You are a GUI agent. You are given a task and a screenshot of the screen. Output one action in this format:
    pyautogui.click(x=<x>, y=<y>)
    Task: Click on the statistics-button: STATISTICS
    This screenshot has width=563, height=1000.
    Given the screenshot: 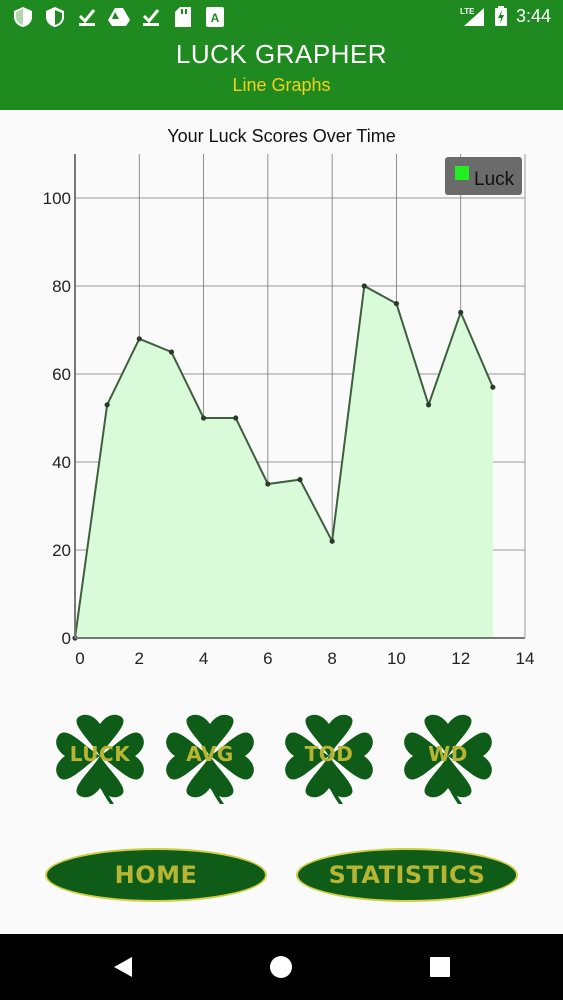 What is the action you would take?
    pyautogui.click(x=407, y=875)
    